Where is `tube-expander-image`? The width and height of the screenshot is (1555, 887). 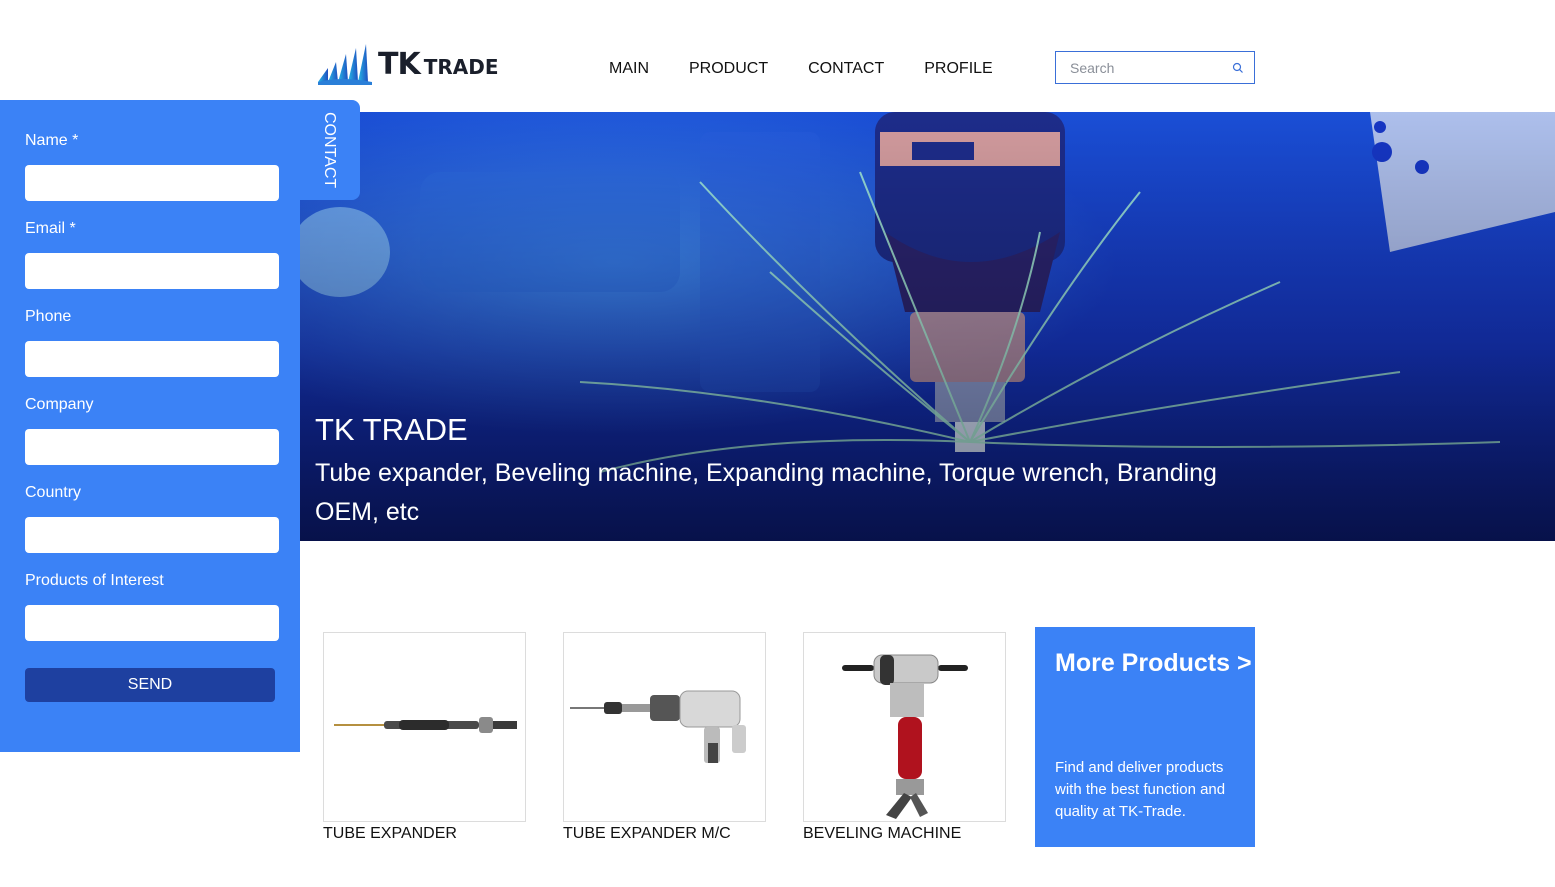
tube-expander-image is located at coordinates (425, 725).